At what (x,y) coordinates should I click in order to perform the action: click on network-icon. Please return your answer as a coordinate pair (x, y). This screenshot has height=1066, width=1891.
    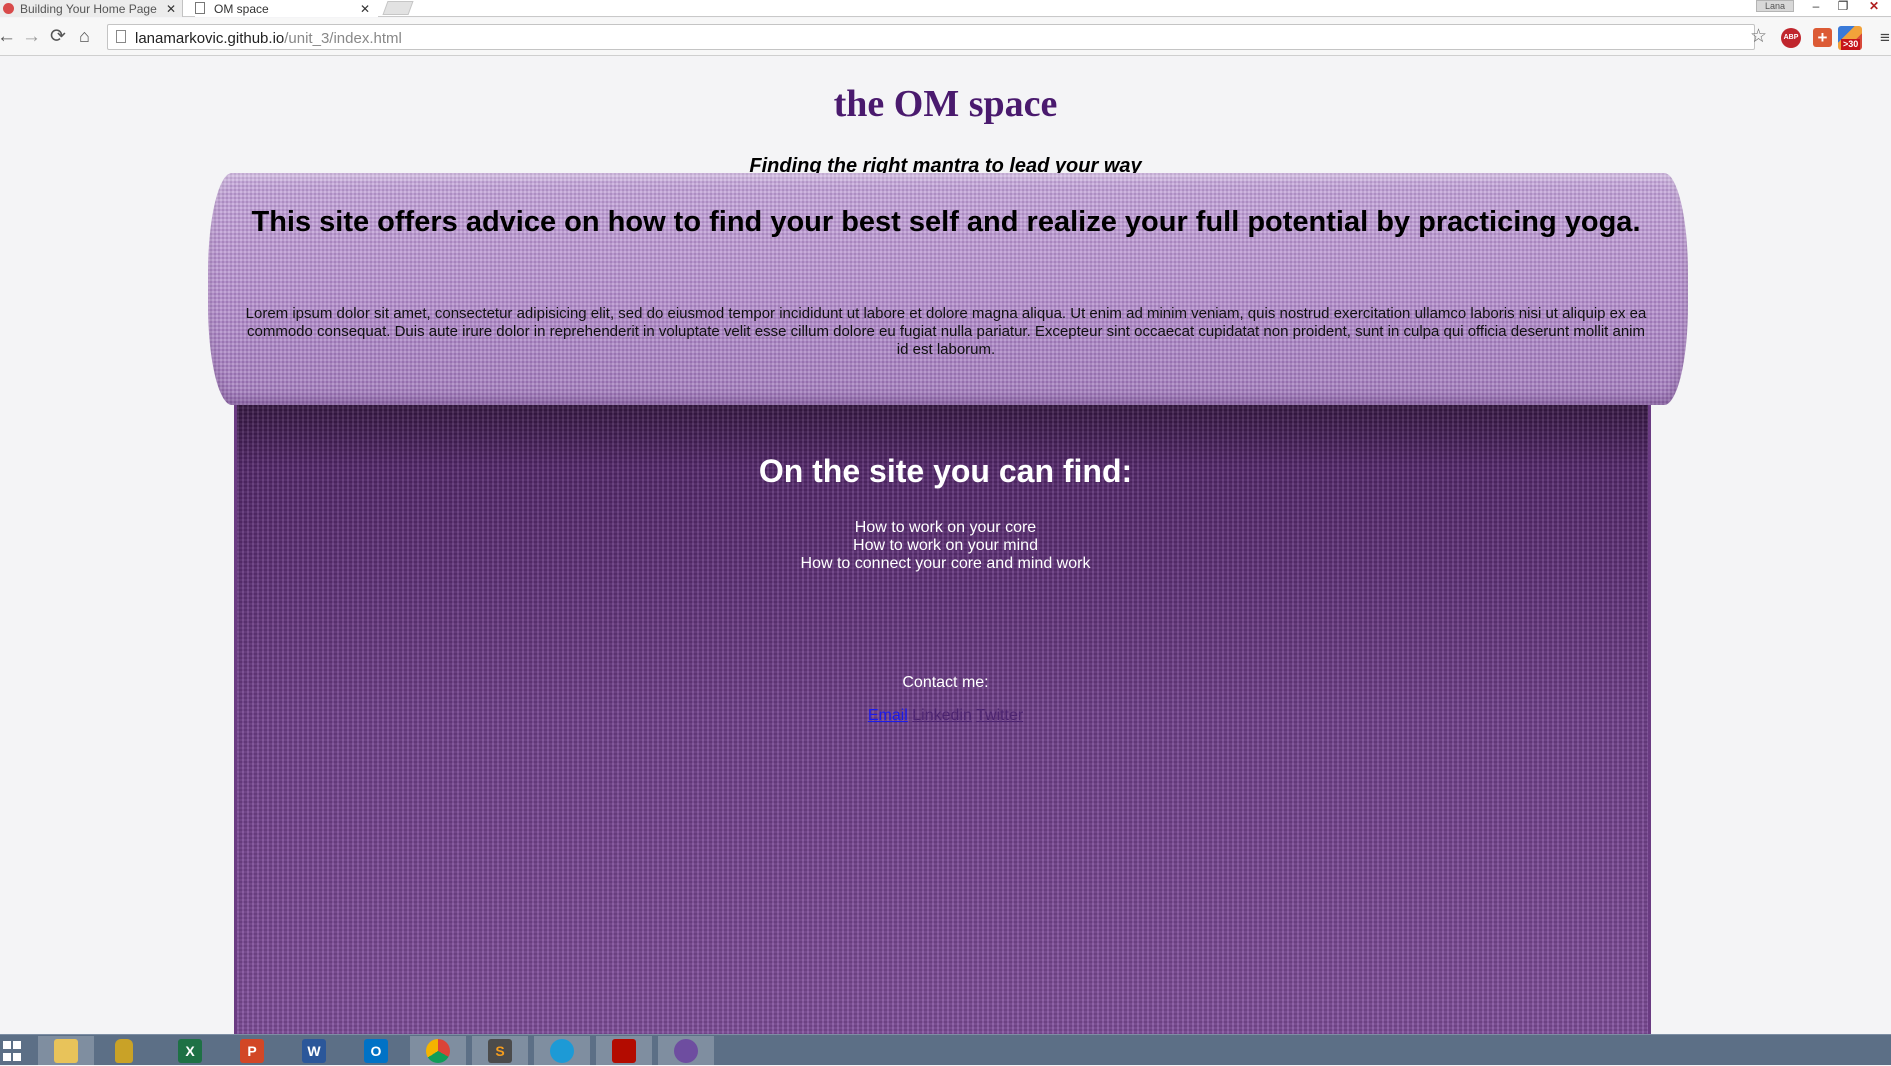
    Looking at the image, I should click on (562, 1051).